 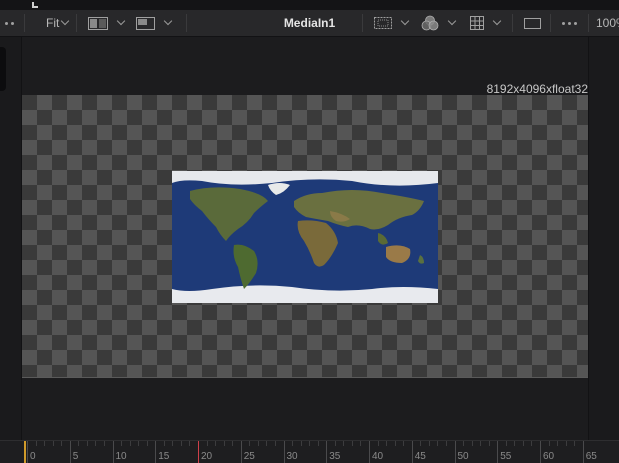 What do you see at coordinates (532, 23) in the screenshot?
I see `frame-guide-button` at bounding box center [532, 23].